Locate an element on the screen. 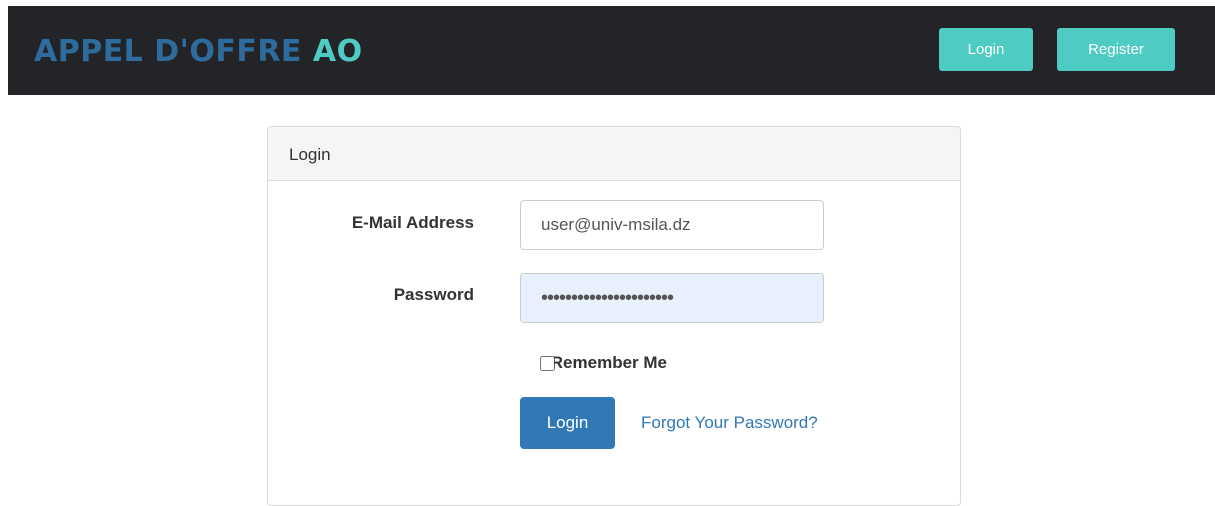  remember-me-checkbox is located at coordinates (547, 363).